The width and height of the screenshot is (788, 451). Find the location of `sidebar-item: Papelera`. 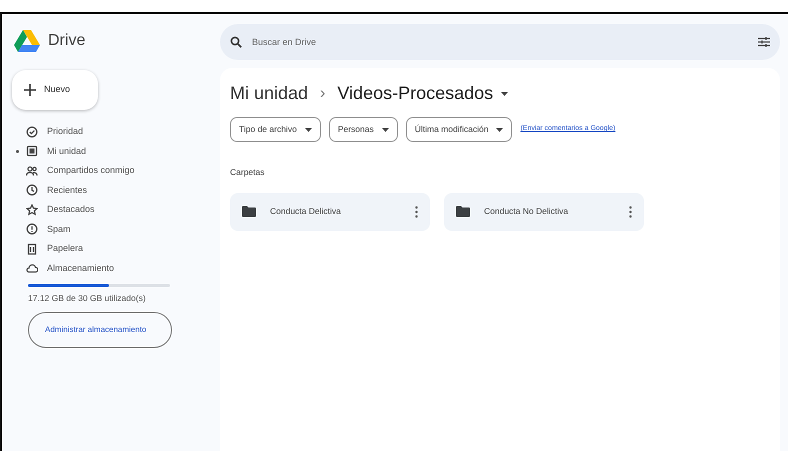

sidebar-item: Papelera is located at coordinates (65, 249).